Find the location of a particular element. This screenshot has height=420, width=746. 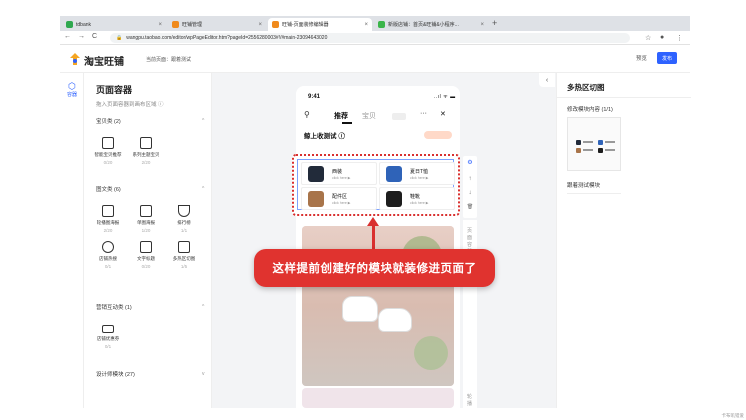

panel-subtitle: 拖入页面容器到画布区域 ⓘ is located at coordinates (130, 105).